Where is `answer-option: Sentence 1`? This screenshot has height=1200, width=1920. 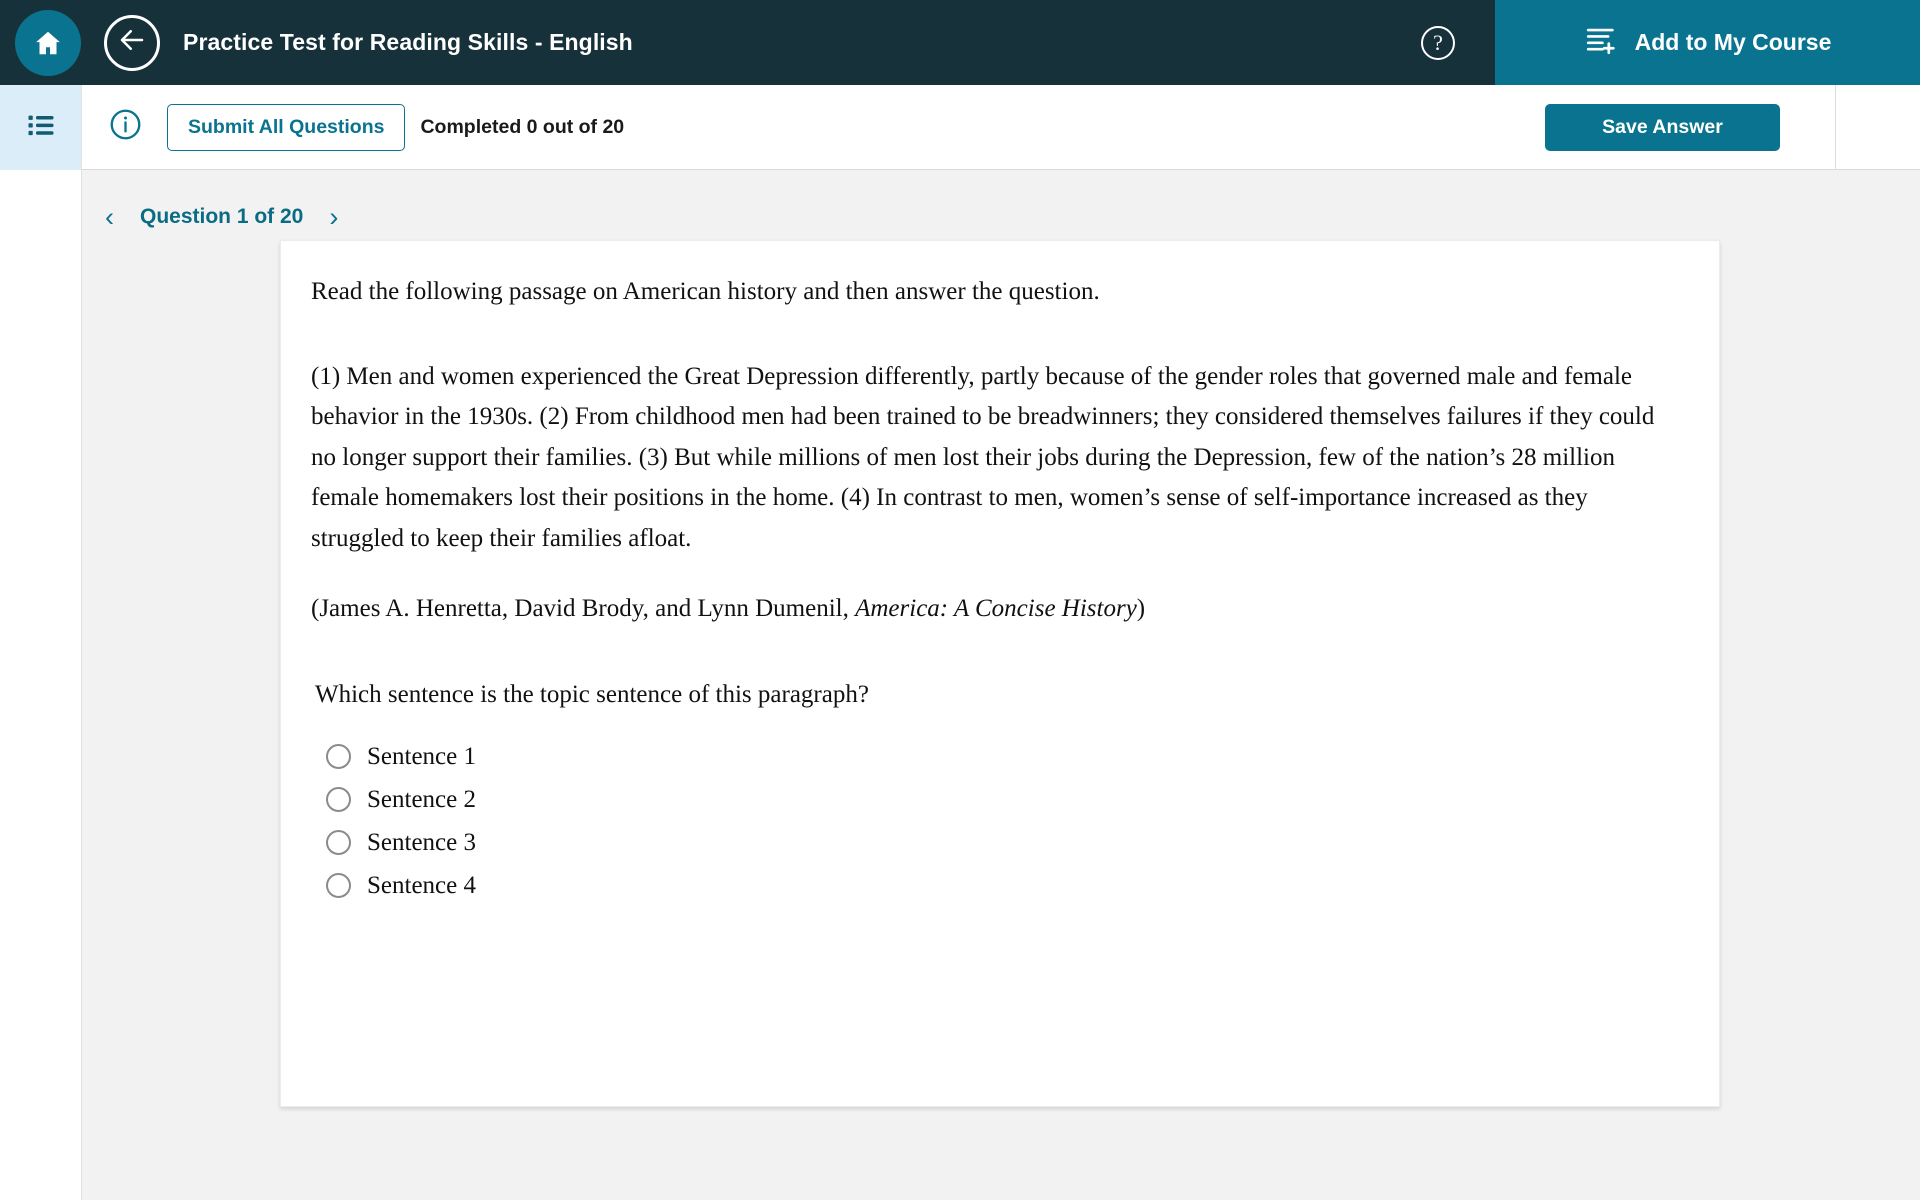 answer-option: Sentence 1 is located at coordinates (1000, 756).